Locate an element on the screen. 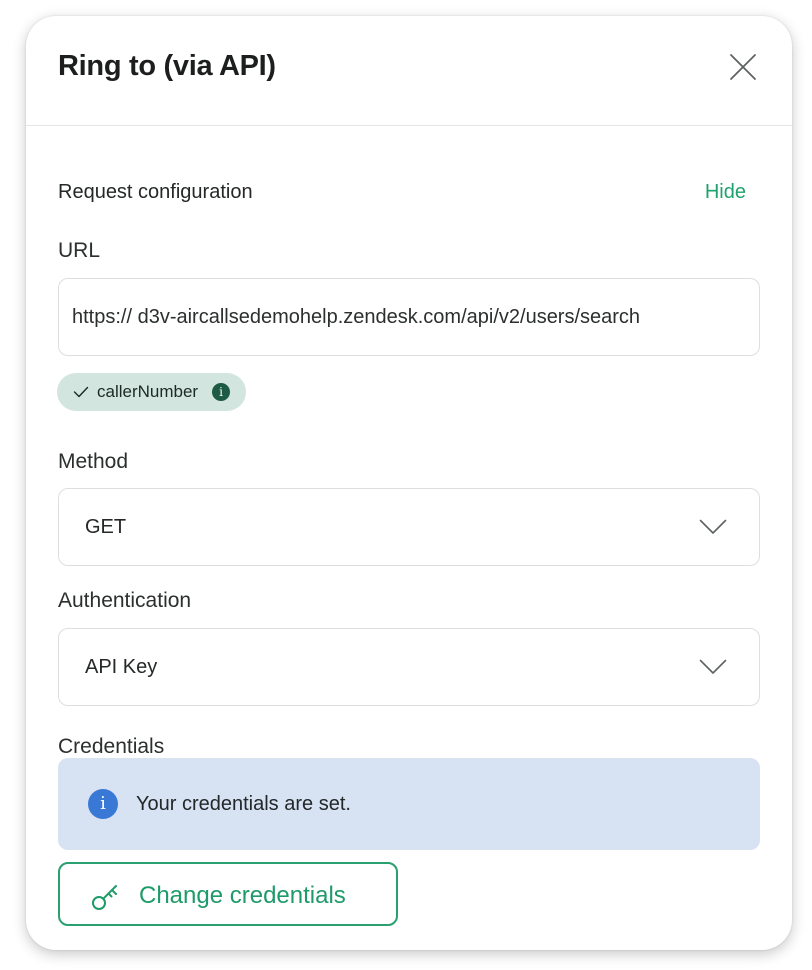 The image size is (812, 970). credentials-label: Credentials is located at coordinates (111, 746).